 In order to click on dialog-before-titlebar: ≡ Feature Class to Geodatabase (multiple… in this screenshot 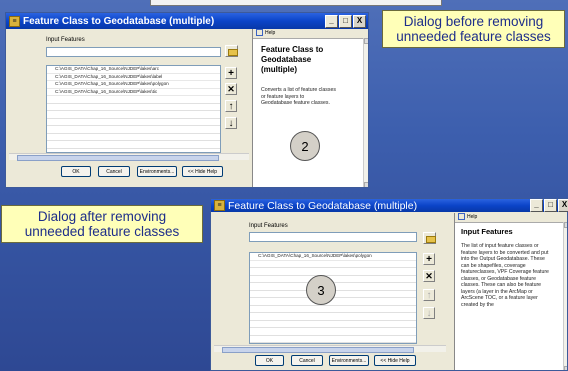, I will do `click(187, 21)`.